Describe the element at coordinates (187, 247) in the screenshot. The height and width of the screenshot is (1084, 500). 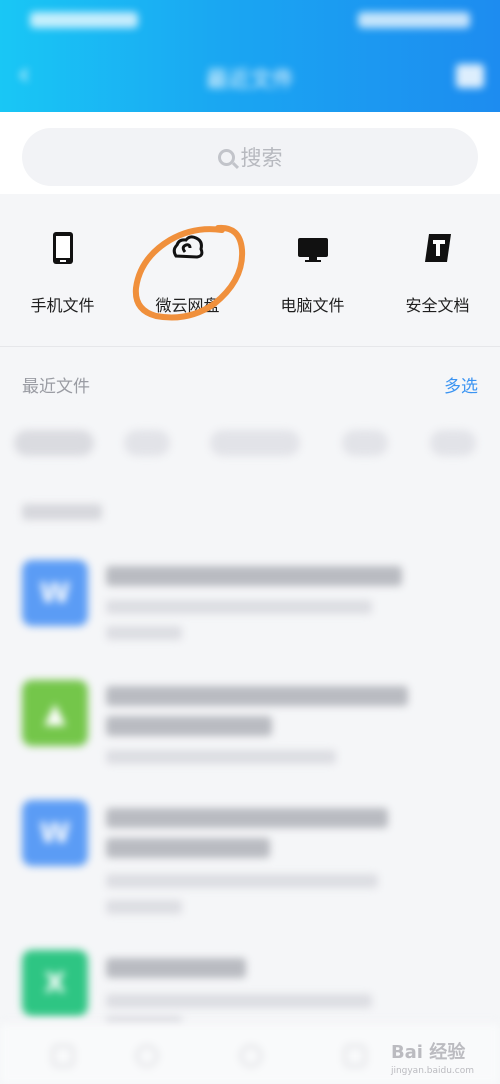
I see `cloud-icon` at that location.